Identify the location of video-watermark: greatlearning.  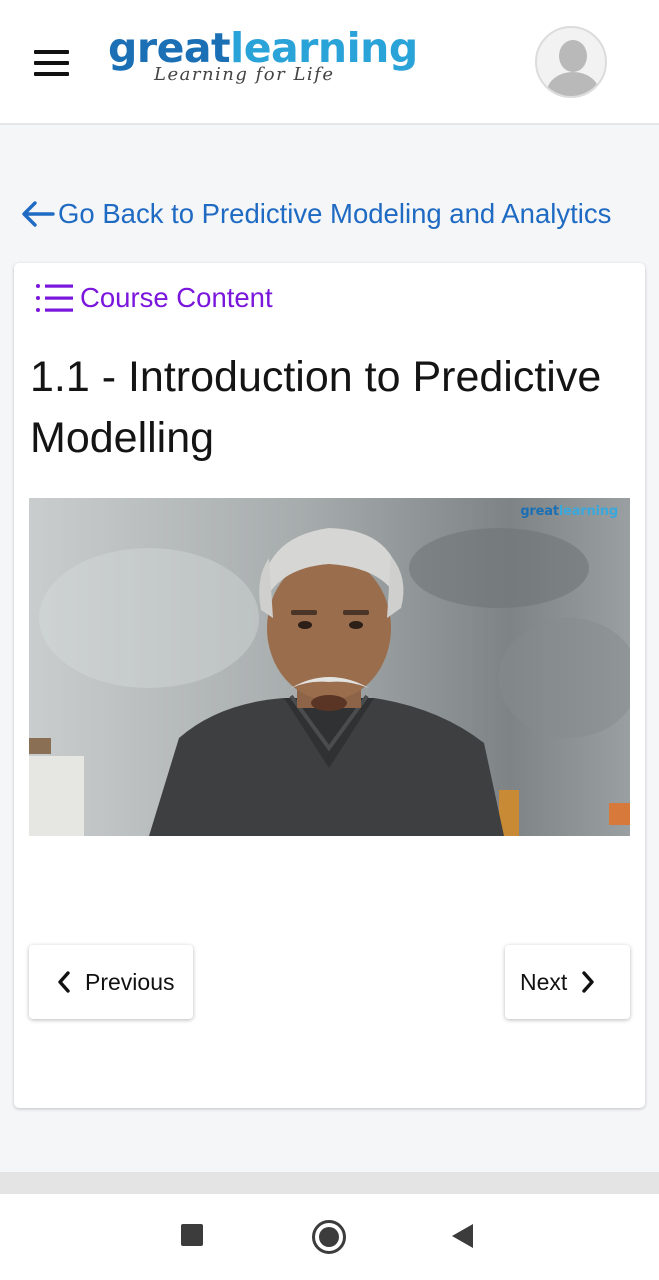
(569, 511).